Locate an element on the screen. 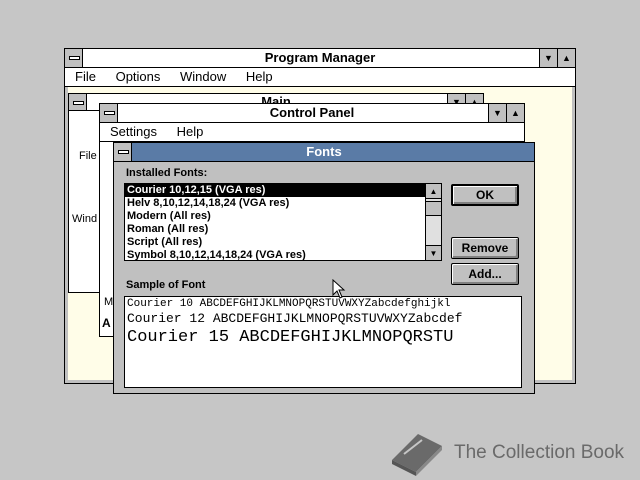 The image size is (640, 480). installed-fonts-label: Installed Fonts: is located at coordinates (167, 173).